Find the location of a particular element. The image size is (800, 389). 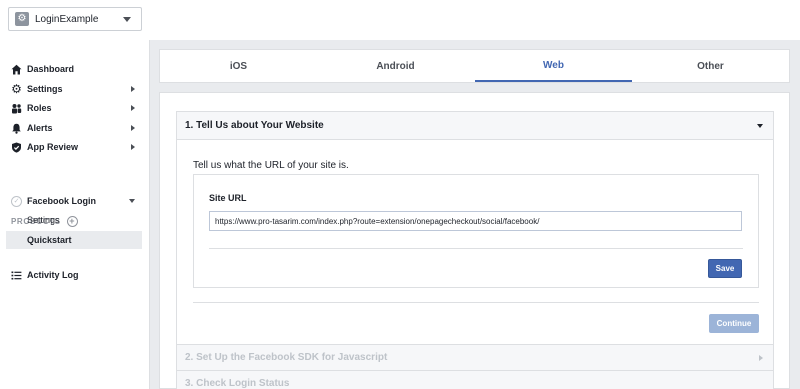

sidebar-item-dashboard: Dashboard is located at coordinates (75, 69).